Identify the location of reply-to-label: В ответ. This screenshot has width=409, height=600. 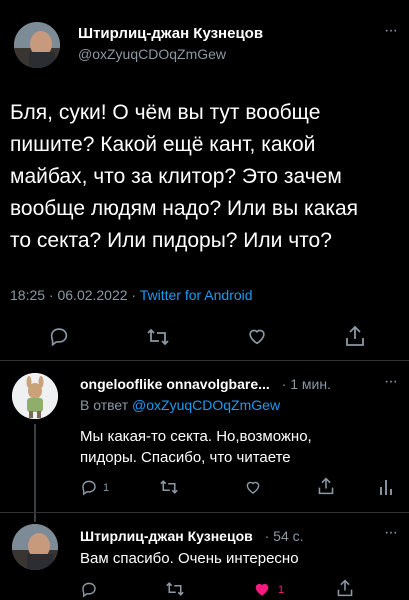
(106, 405).